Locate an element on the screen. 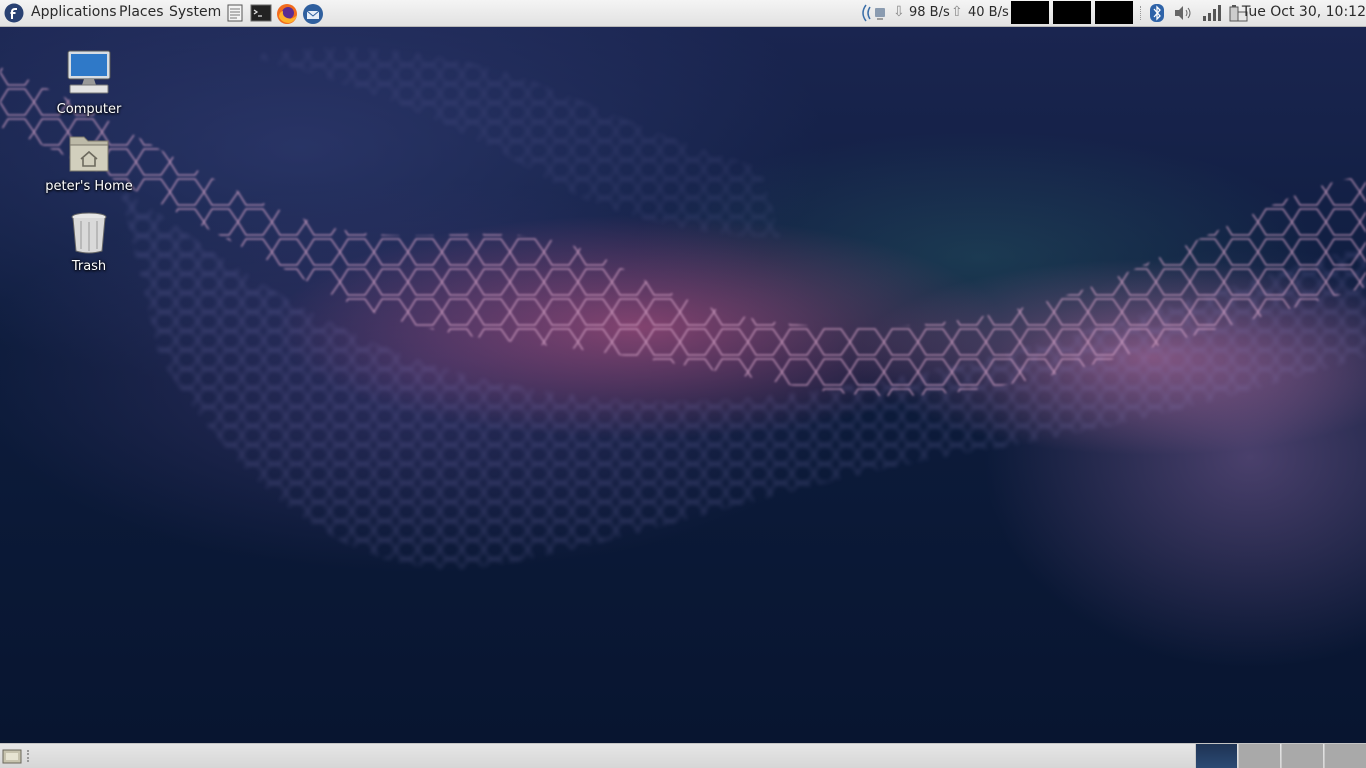 The width and height of the screenshot is (1366, 768). system-monitor-cpu-graph is located at coordinates (1030, 12).